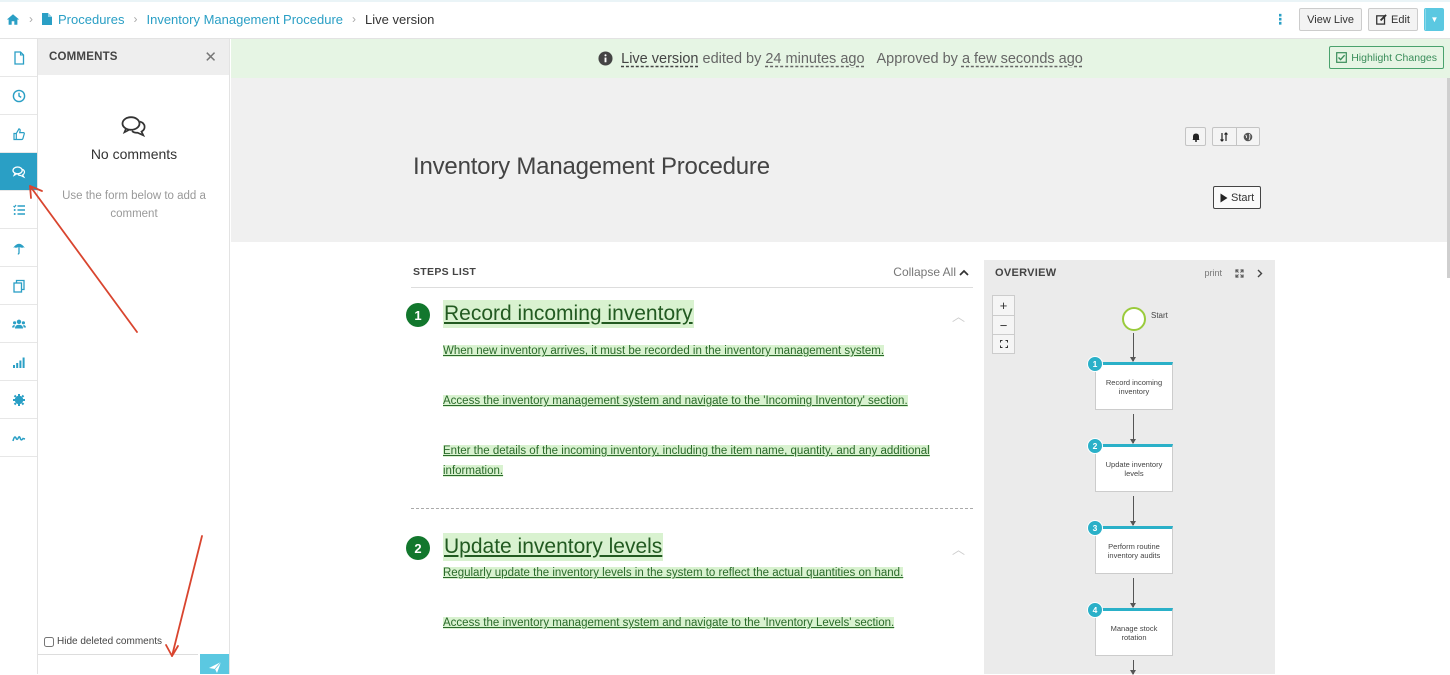  Describe the element at coordinates (1003, 305) in the screenshot. I see `zoom-in-button: +` at that location.